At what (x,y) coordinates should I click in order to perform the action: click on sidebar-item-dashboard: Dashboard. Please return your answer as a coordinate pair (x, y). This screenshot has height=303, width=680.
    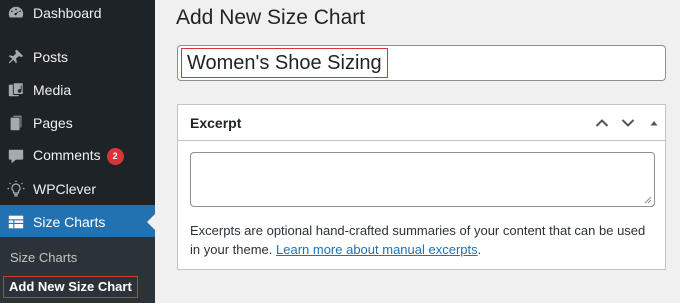
    Looking at the image, I should click on (77, 14).